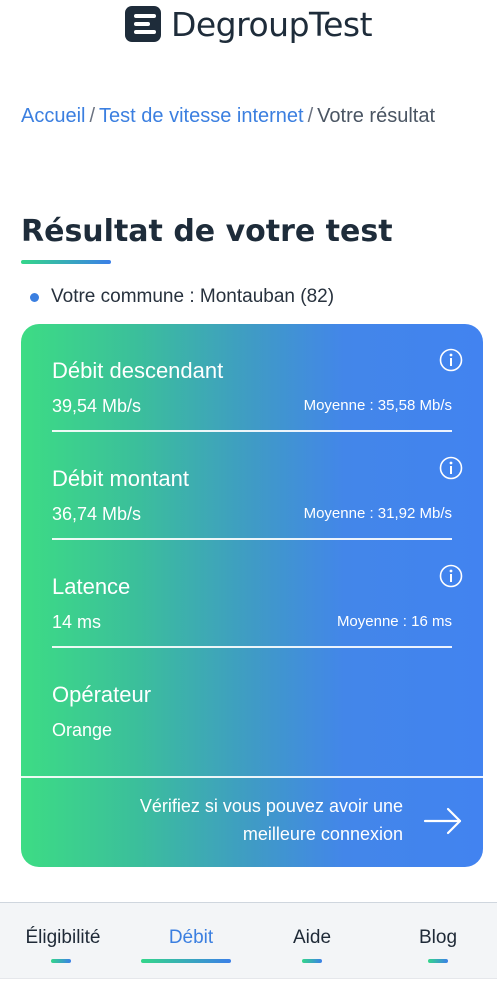  What do you see at coordinates (207, 231) in the screenshot?
I see `page-title: Résultat de votre test` at bounding box center [207, 231].